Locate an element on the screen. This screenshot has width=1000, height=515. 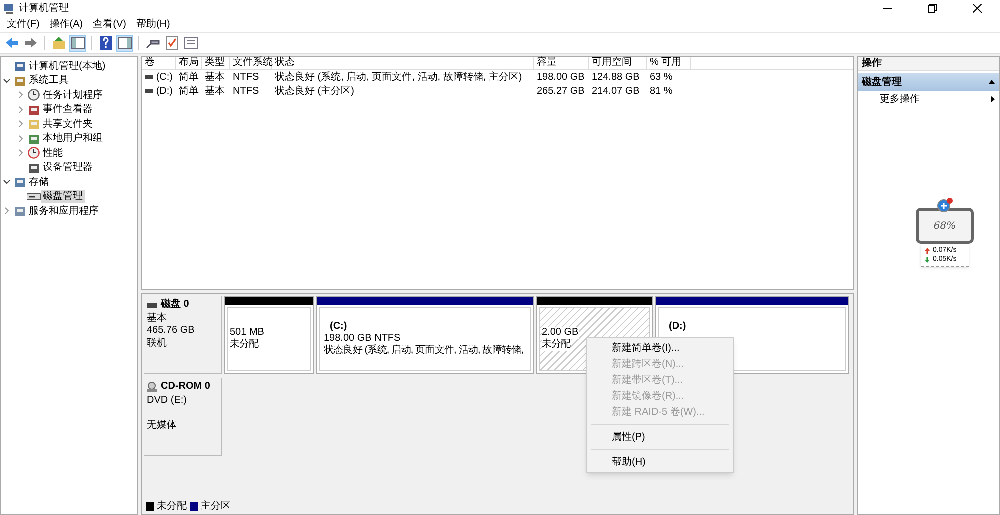
help-icon is located at coordinates (106, 43).